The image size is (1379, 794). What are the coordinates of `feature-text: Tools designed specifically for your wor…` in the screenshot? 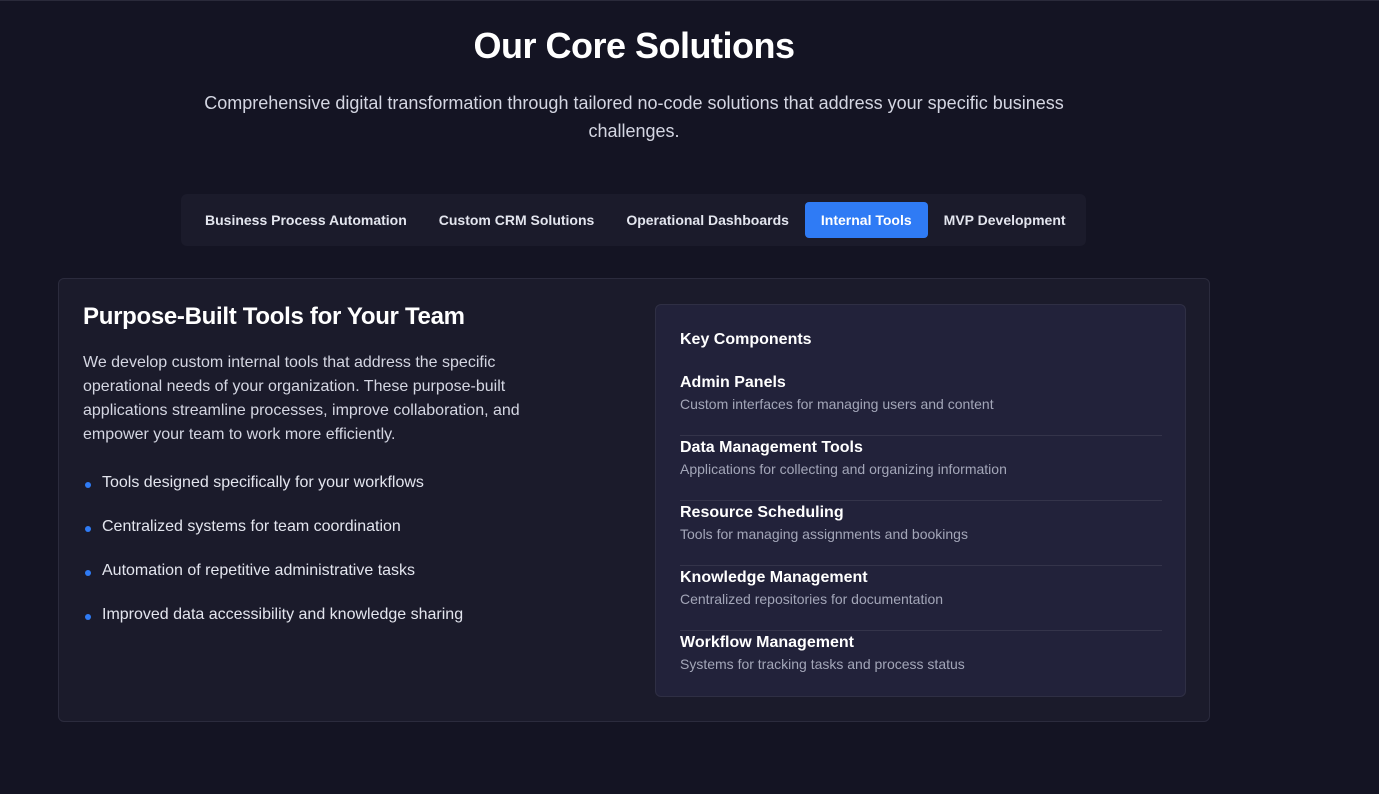 It's located at (263, 482).